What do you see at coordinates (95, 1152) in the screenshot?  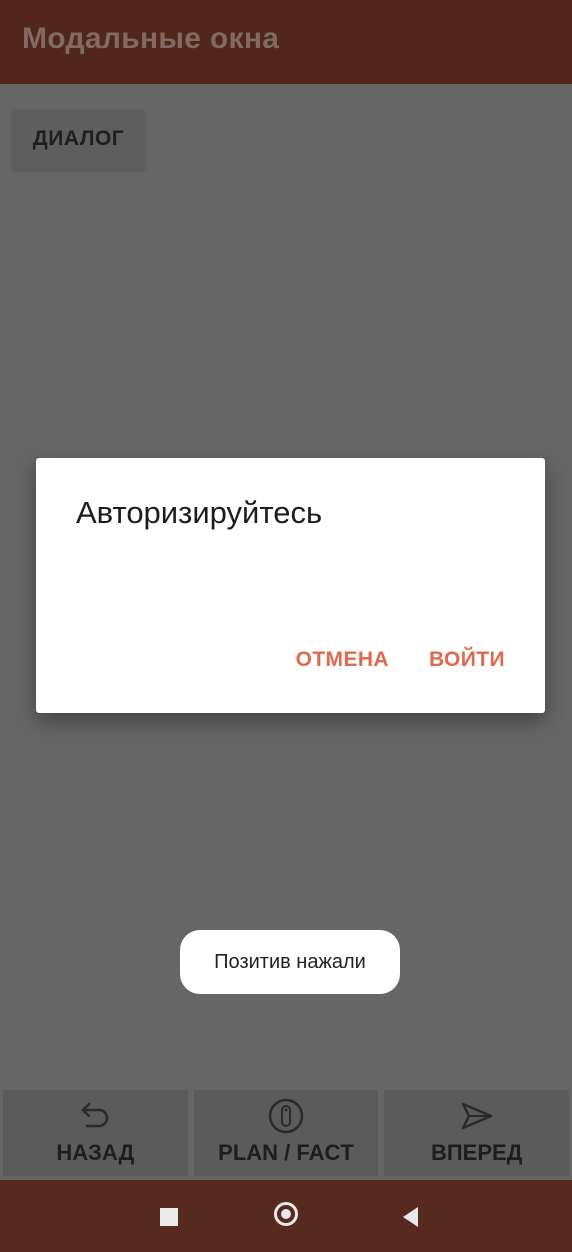 I see `nav-label-back: НАЗАД` at bounding box center [95, 1152].